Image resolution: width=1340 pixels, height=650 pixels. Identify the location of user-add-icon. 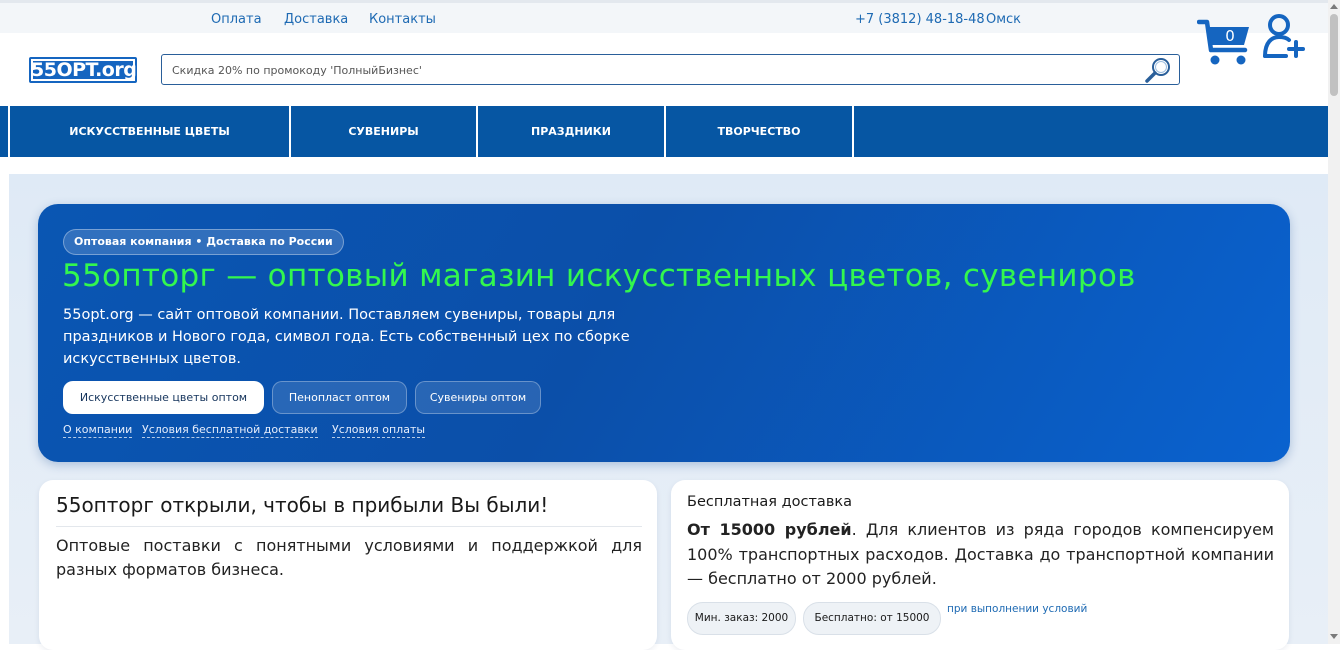
(1284, 36).